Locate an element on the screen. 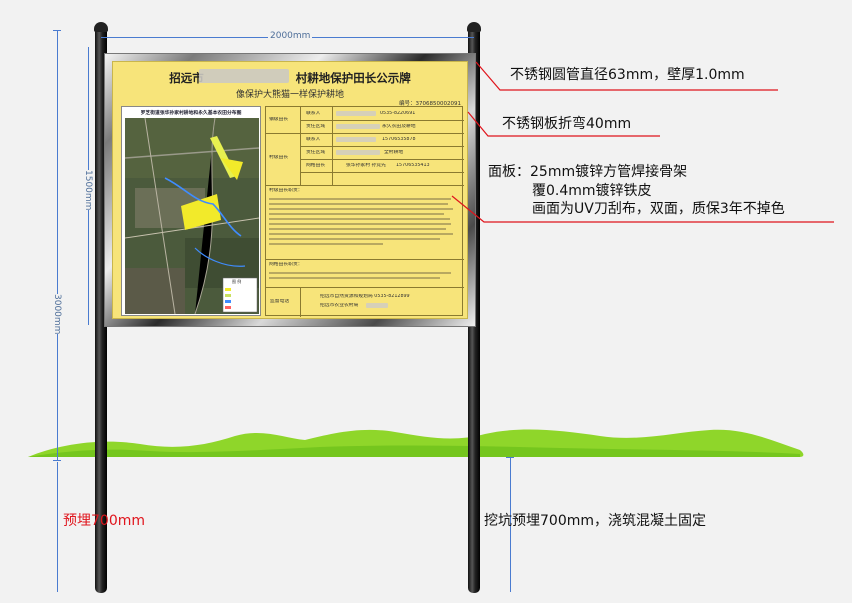 Image resolution: width=852 pixels, height=603 pixels. callout-buried-right: 挖坑预埋700mm，浇筑混凝土固定 is located at coordinates (595, 521).